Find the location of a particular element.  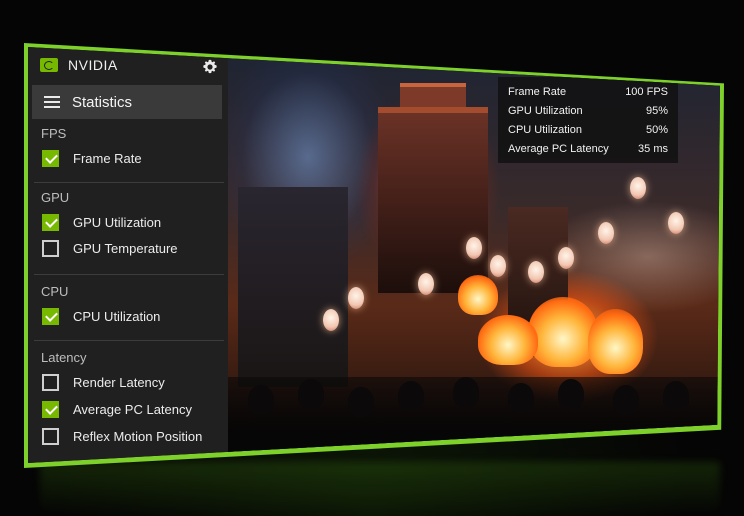

scene-tower is located at coordinates (433, 200).